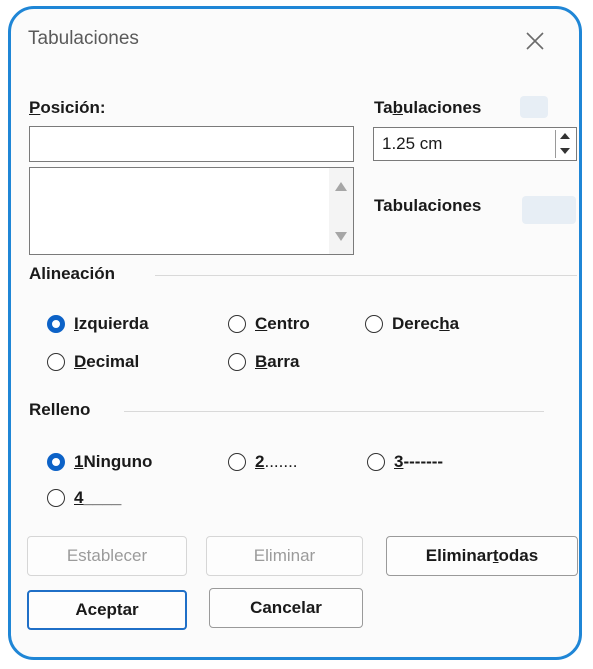 The height and width of the screenshot is (669, 593). What do you see at coordinates (341, 211) in the screenshot?
I see `tab-stops-scrollbar` at bounding box center [341, 211].